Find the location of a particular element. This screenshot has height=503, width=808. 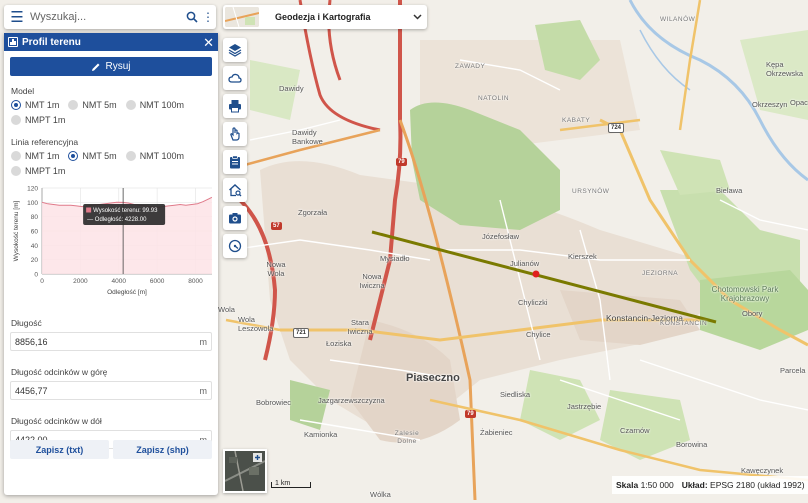

draw-button-label: Rysuj is located at coordinates (118, 66).